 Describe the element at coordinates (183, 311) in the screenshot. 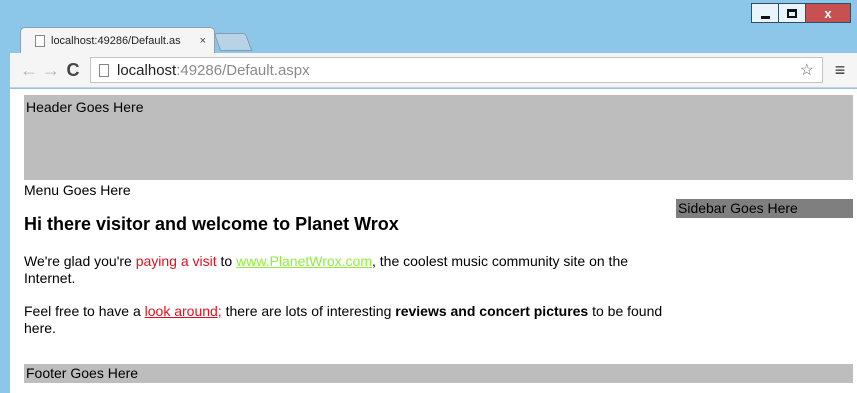

I see `look-around-link: look around;` at that location.